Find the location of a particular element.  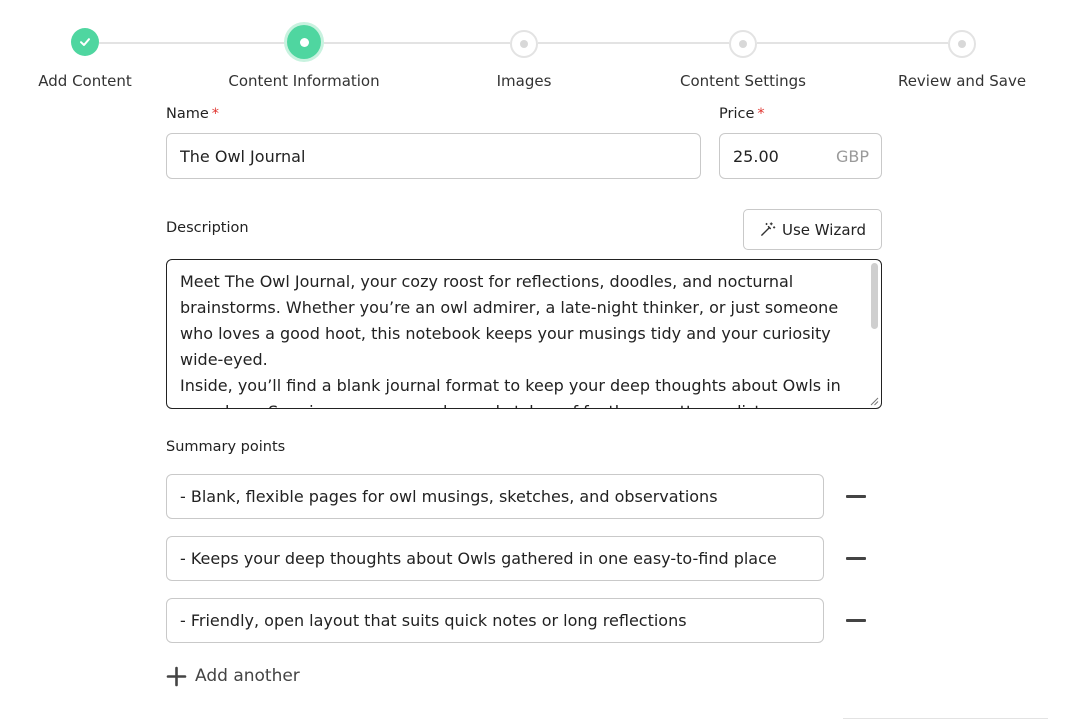

magic-wand-icon is located at coordinates (768, 229).